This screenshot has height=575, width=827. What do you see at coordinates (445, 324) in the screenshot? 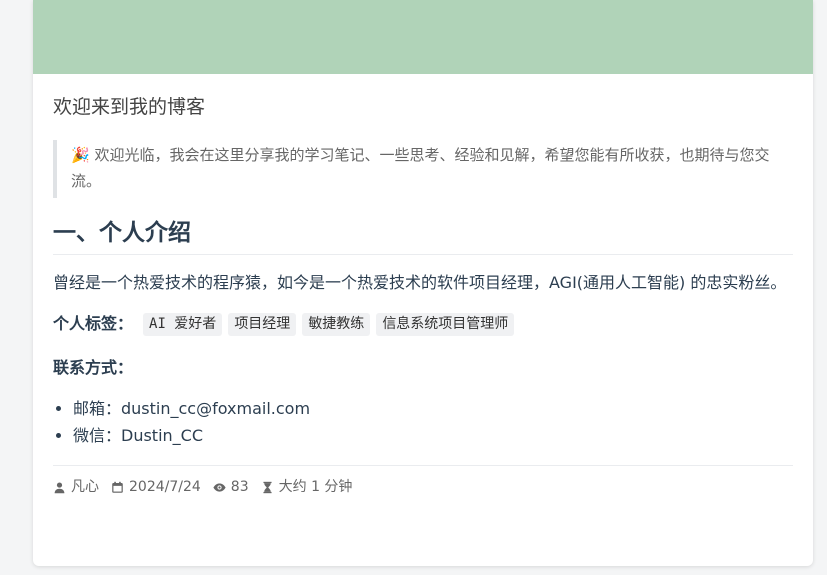
I see `tag: 信息系统项目管理师` at bounding box center [445, 324].